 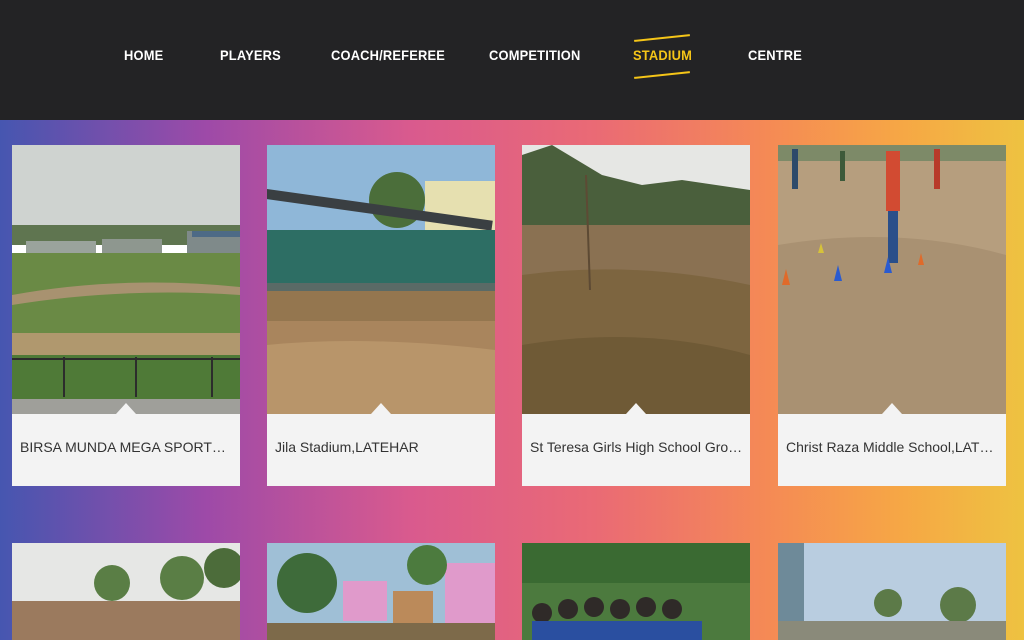 What do you see at coordinates (662, 38) in the screenshot?
I see `active-indicator-top-line` at bounding box center [662, 38].